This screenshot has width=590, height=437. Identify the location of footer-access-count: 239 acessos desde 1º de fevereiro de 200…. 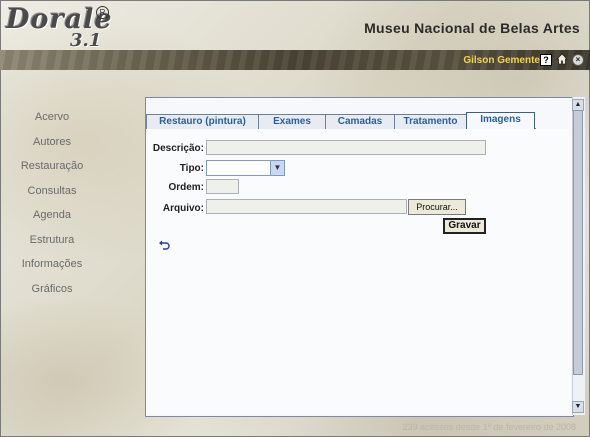
(489, 427).